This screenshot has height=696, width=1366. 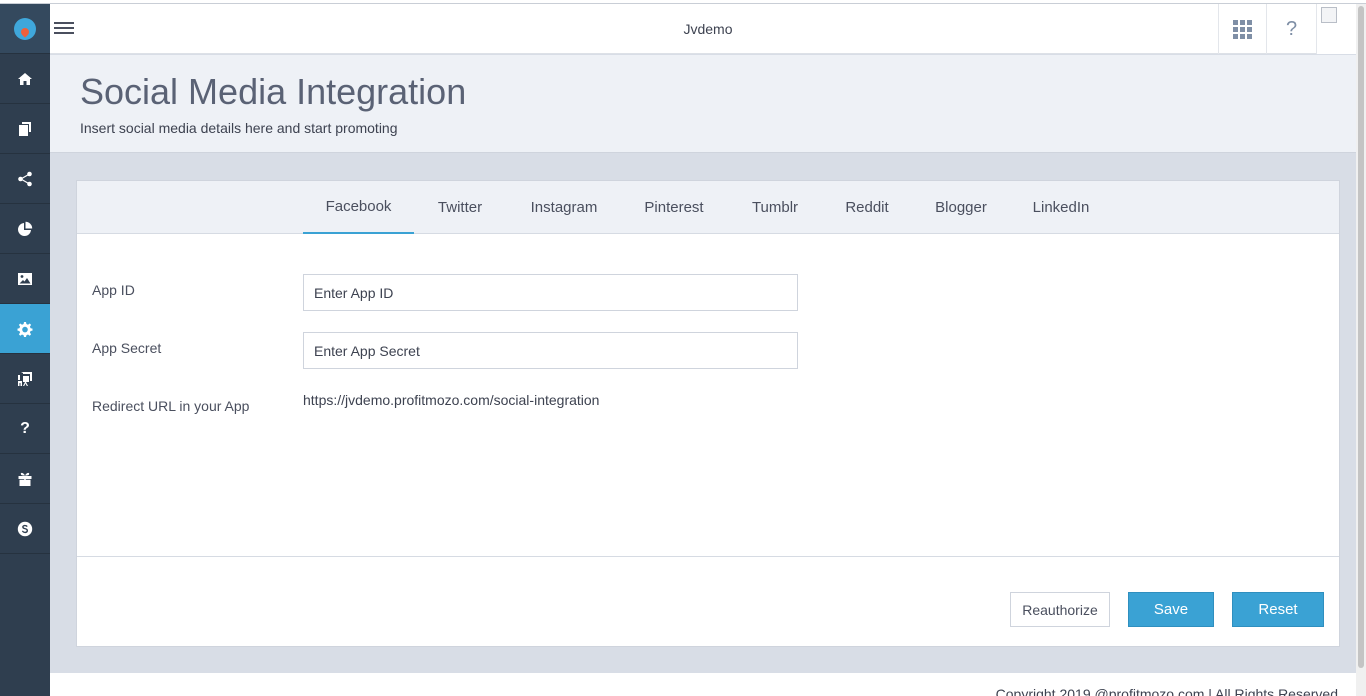 I want to click on tab-facebook: Facebook, so click(x=358, y=207).